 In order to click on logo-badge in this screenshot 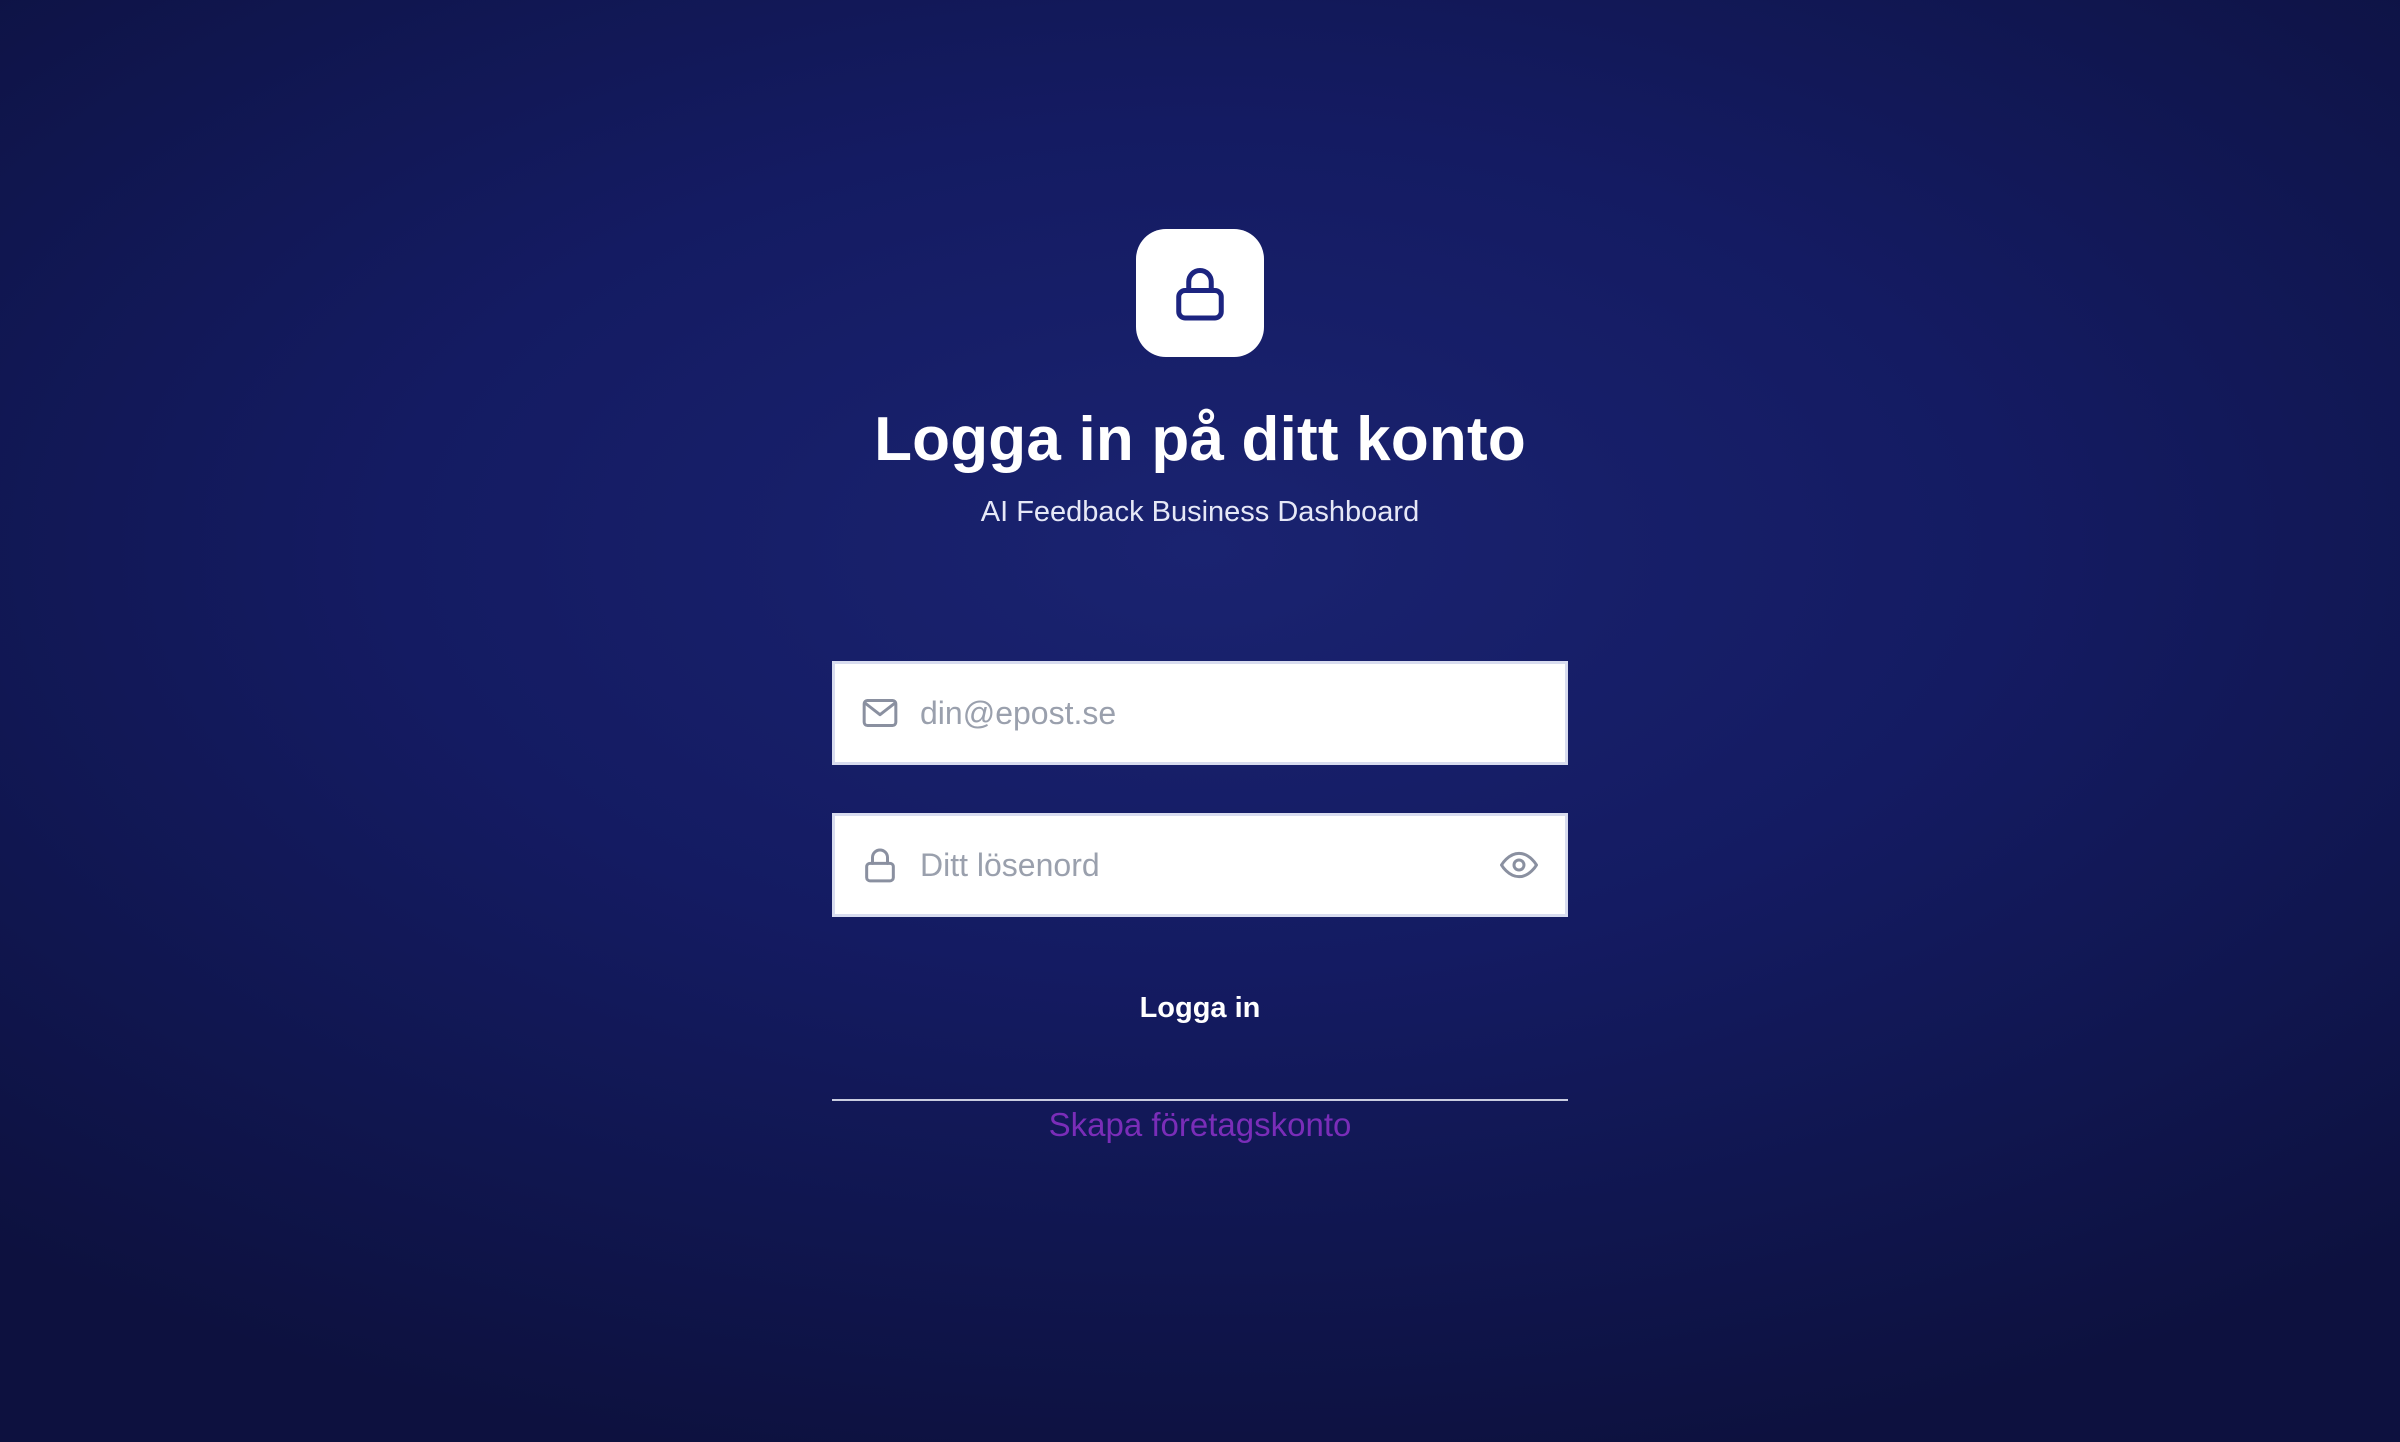, I will do `click(1200, 293)`.